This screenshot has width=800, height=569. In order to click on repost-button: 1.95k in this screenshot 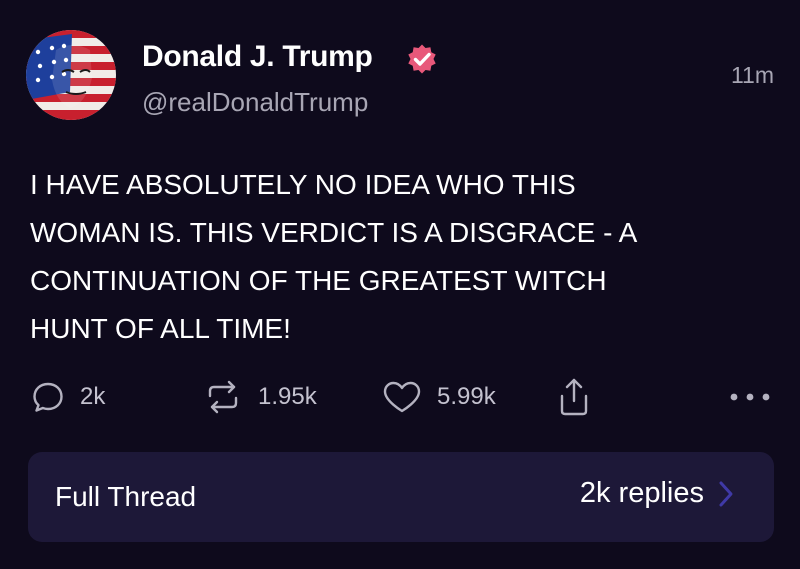, I will do `click(259, 397)`.